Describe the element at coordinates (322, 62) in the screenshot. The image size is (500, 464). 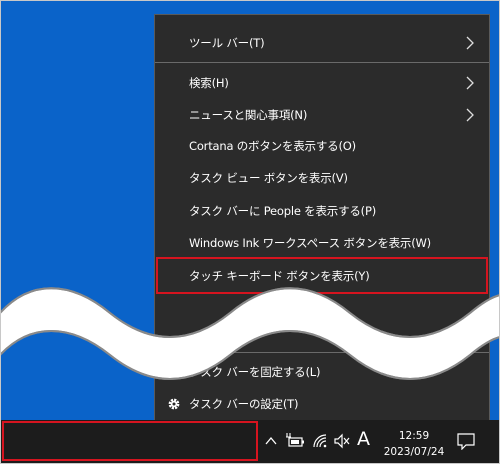
I see `menu-separator` at that location.